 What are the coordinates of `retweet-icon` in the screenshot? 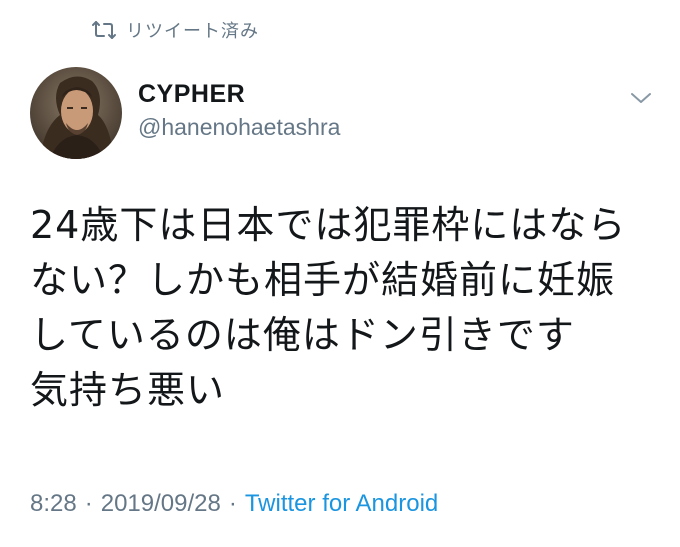 It's located at (104, 30).